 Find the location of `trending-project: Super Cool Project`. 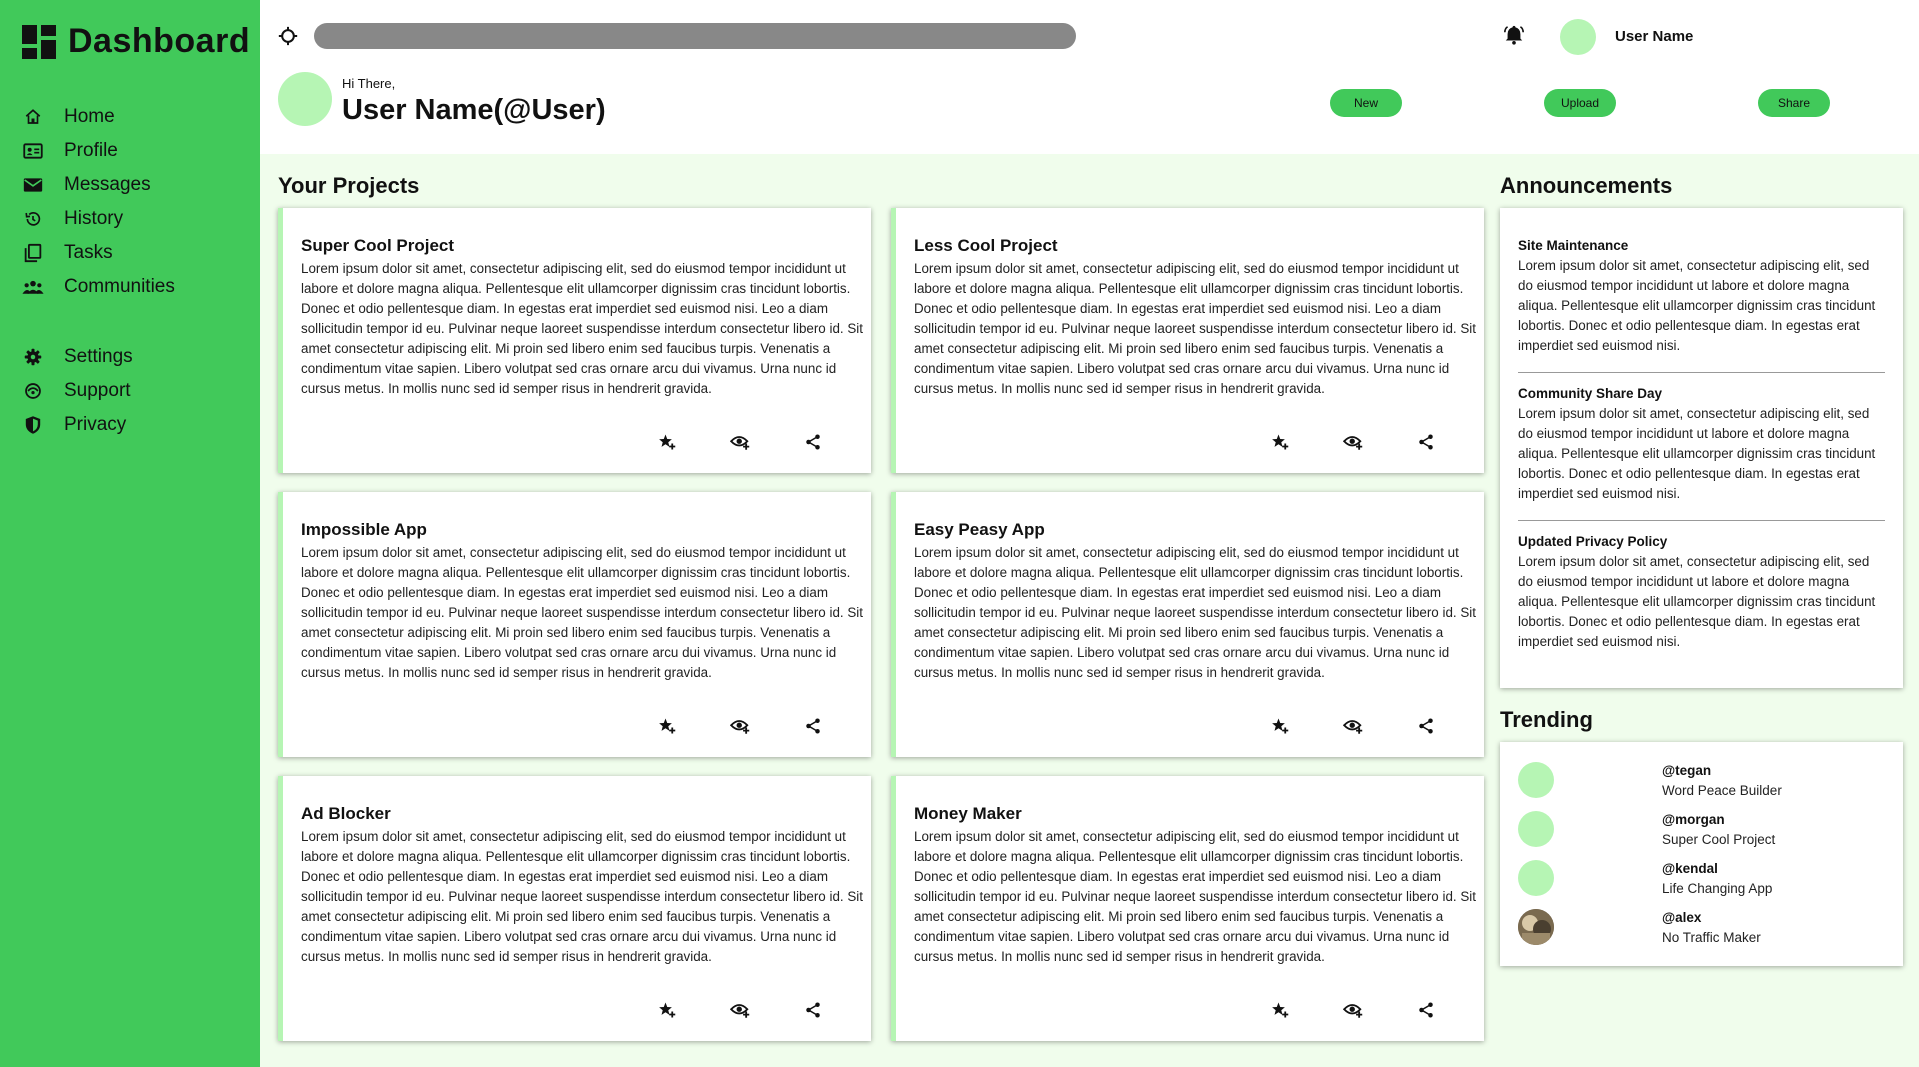

trending-project: Super Cool Project is located at coordinates (1719, 839).